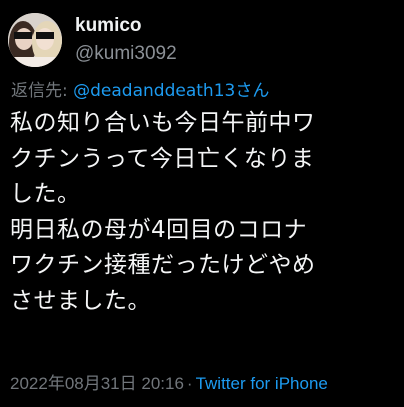 The image size is (404, 407). Describe the element at coordinates (126, 26) in the screenshot. I see `author-display-name: kumico` at that location.